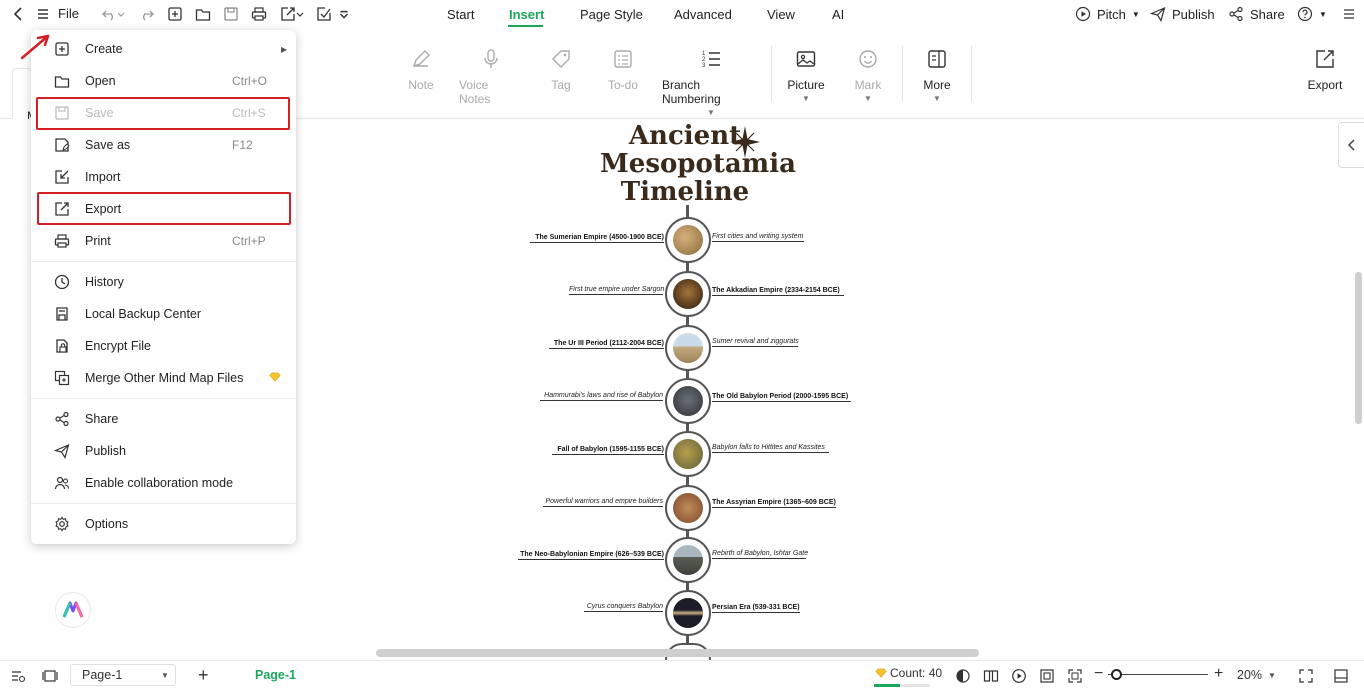  What do you see at coordinates (18, 676) in the screenshot?
I see `page-list-icon` at bounding box center [18, 676].